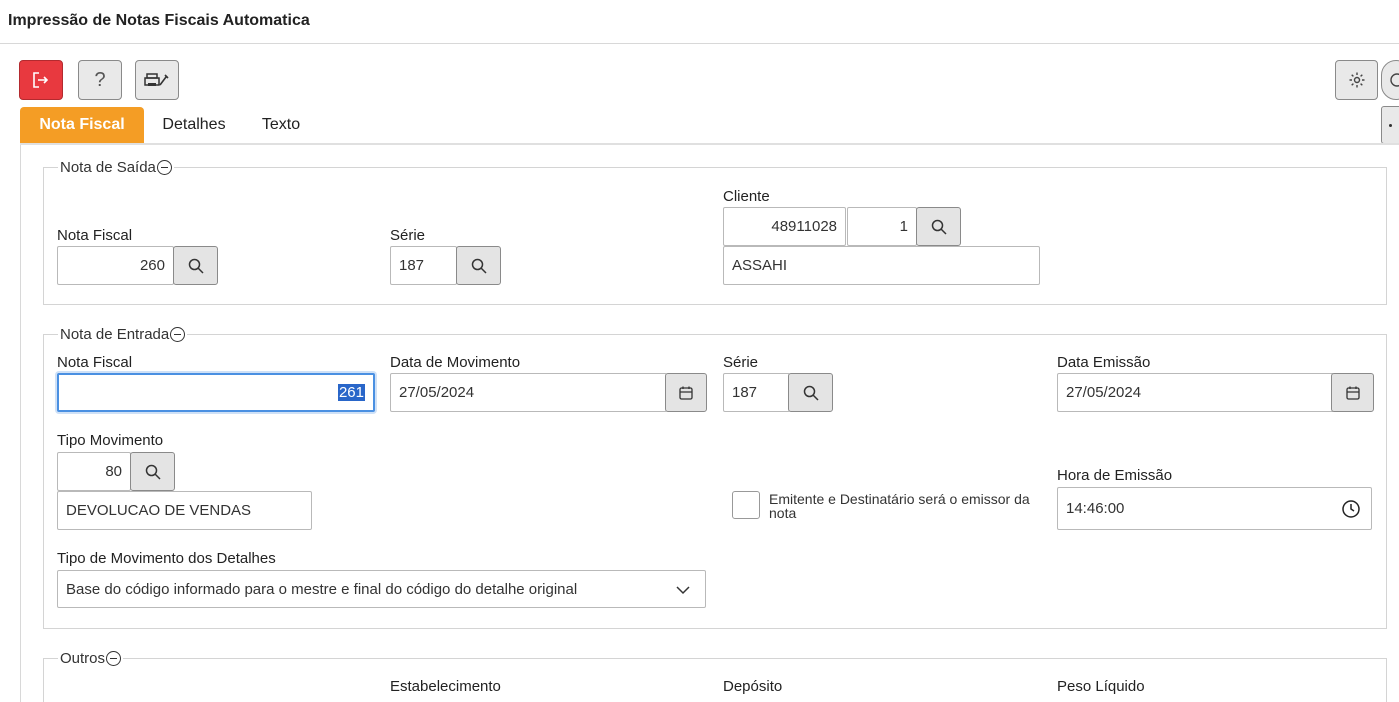 The height and width of the screenshot is (702, 1399). What do you see at coordinates (20, 423) in the screenshot?
I see `panel-border` at bounding box center [20, 423].